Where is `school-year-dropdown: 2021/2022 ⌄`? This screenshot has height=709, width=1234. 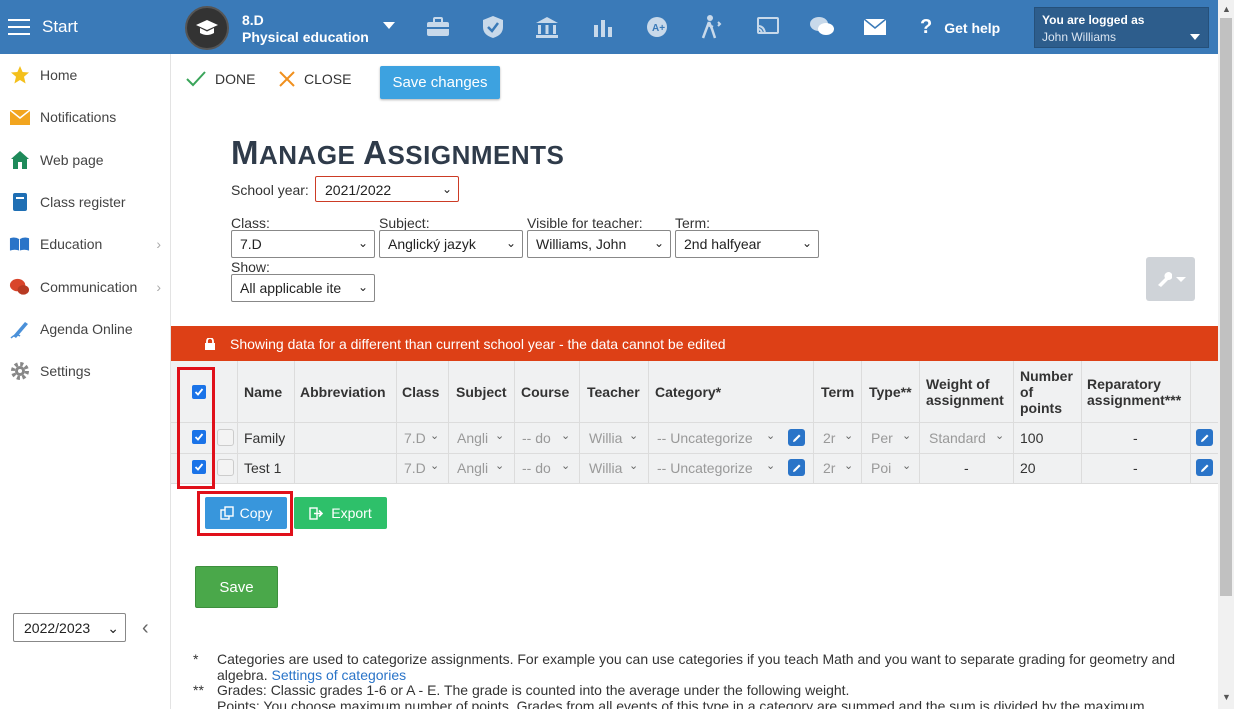
school-year-dropdown: 2021/2022 ⌄ is located at coordinates (387, 189).